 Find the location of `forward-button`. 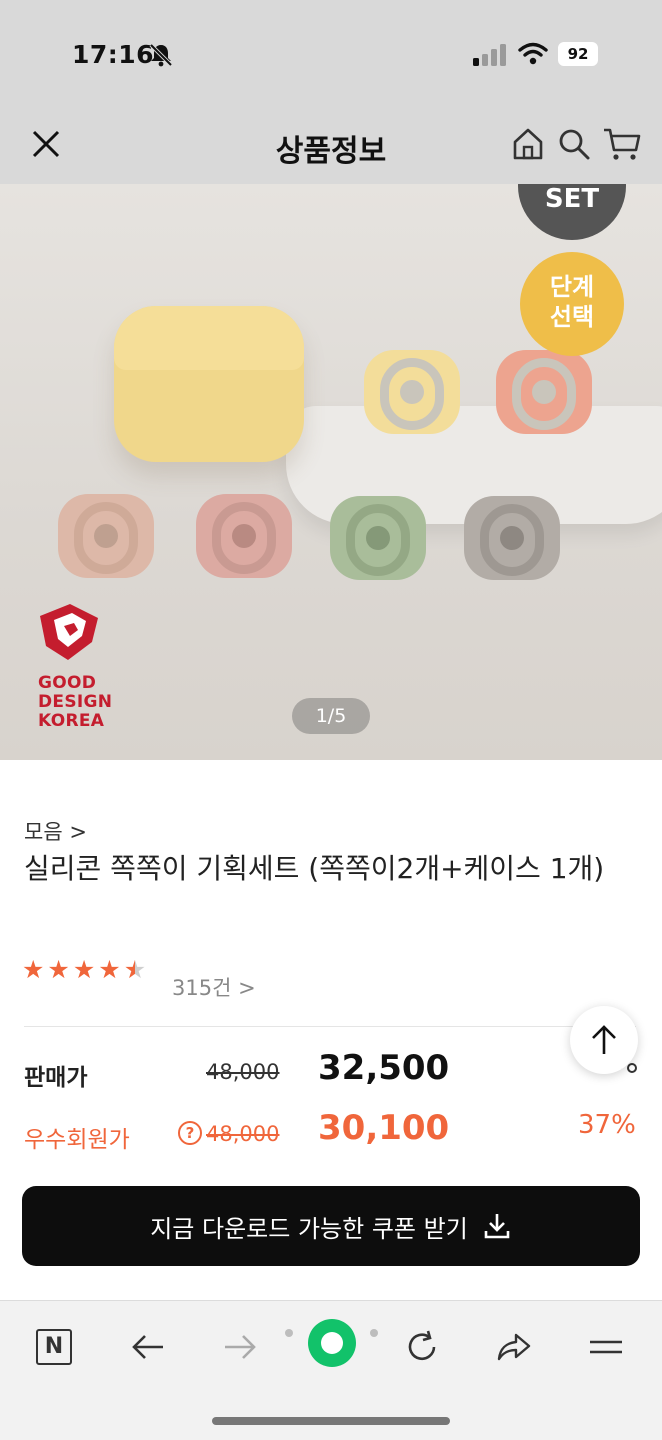

forward-button is located at coordinates (240, 1347).